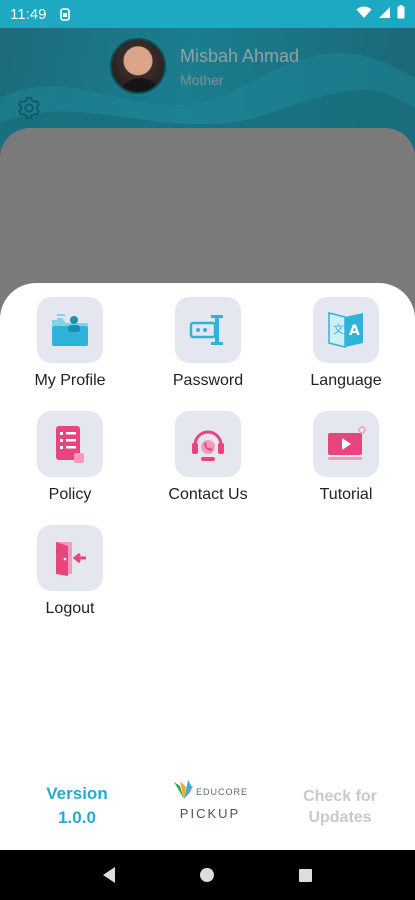 The width and height of the screenshot is (415, 900). What do you see at coordinates (138, 66) in the screenshot?
I see `avatar` at bounding box center [138, 66].